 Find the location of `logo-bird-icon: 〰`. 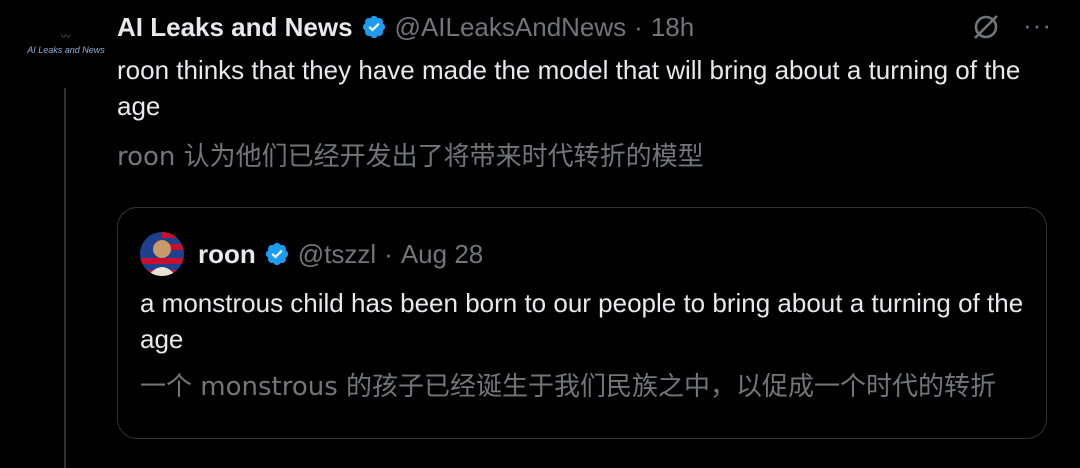

logo-bird-icon: 〰 is located at coordinates (66, 37).